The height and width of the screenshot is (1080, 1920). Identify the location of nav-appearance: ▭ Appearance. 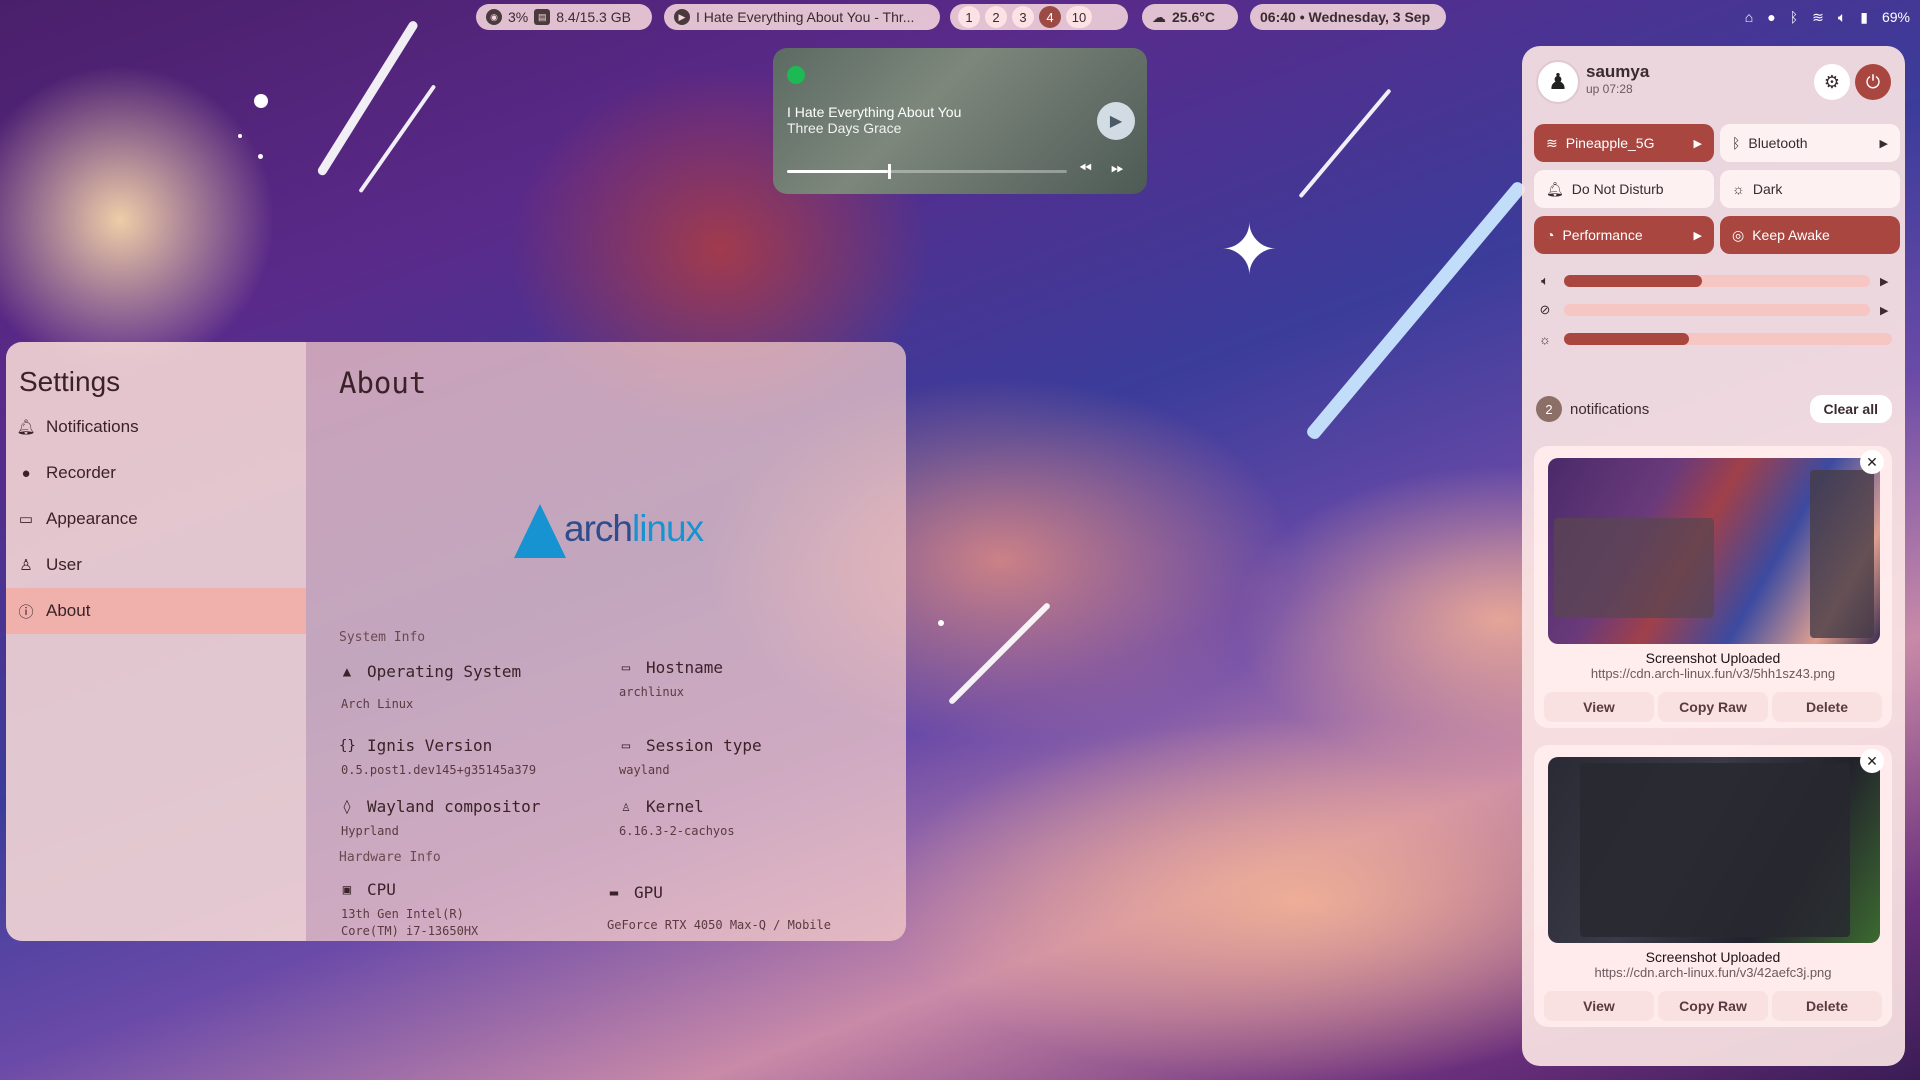
(156, 519).